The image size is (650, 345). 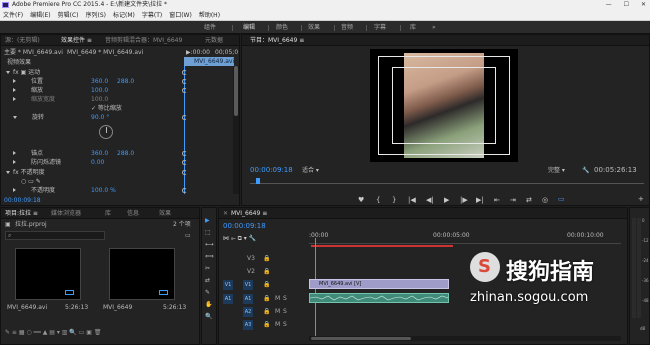 What do you see at coordinates (497, 200) in the screenshot?
I see `lift-button: ⇤` at bounding box center [497, 200].